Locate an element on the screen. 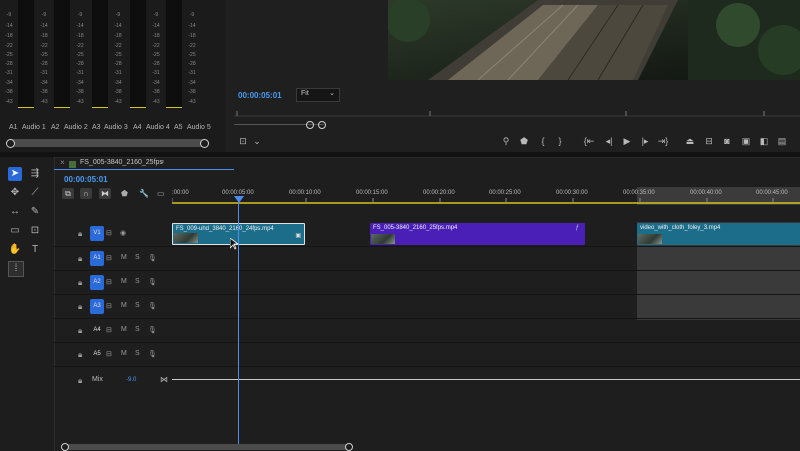 The image size is (800, 451). snap-magnet-icon: ∩ is located at coordinates (86, 193).